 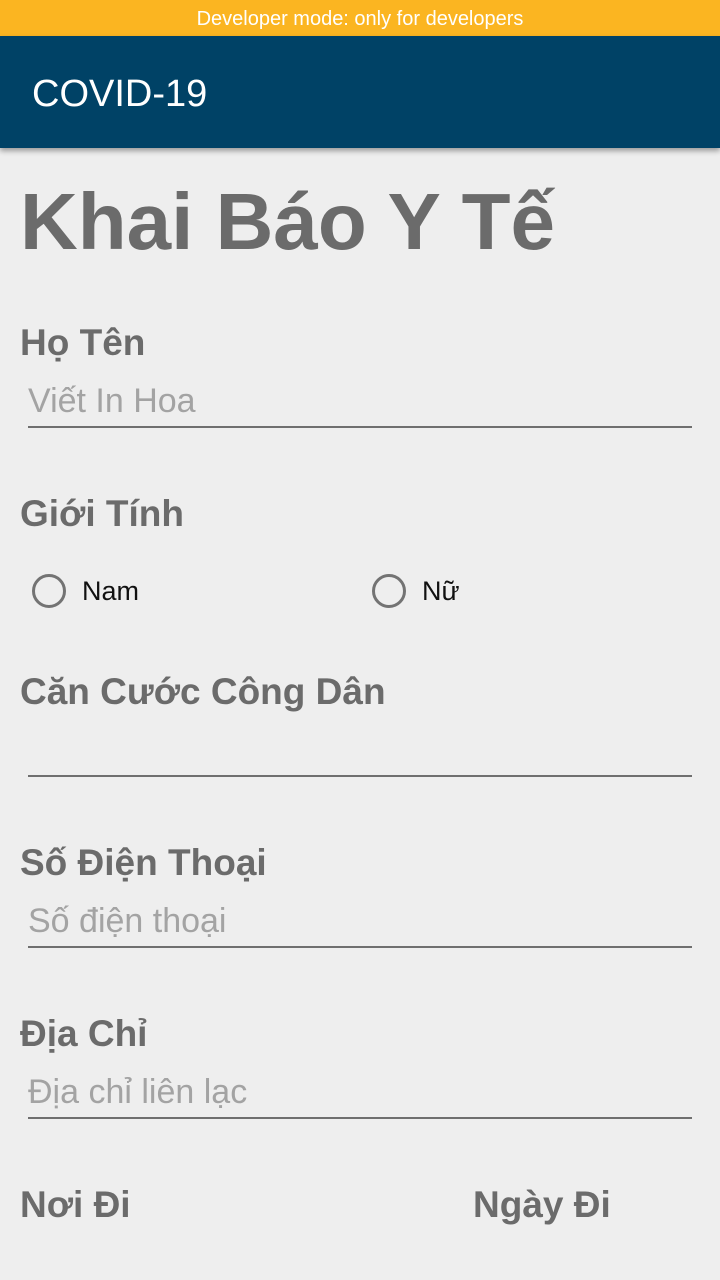 I want to click on full-name-input, so click(x=360, y=402).